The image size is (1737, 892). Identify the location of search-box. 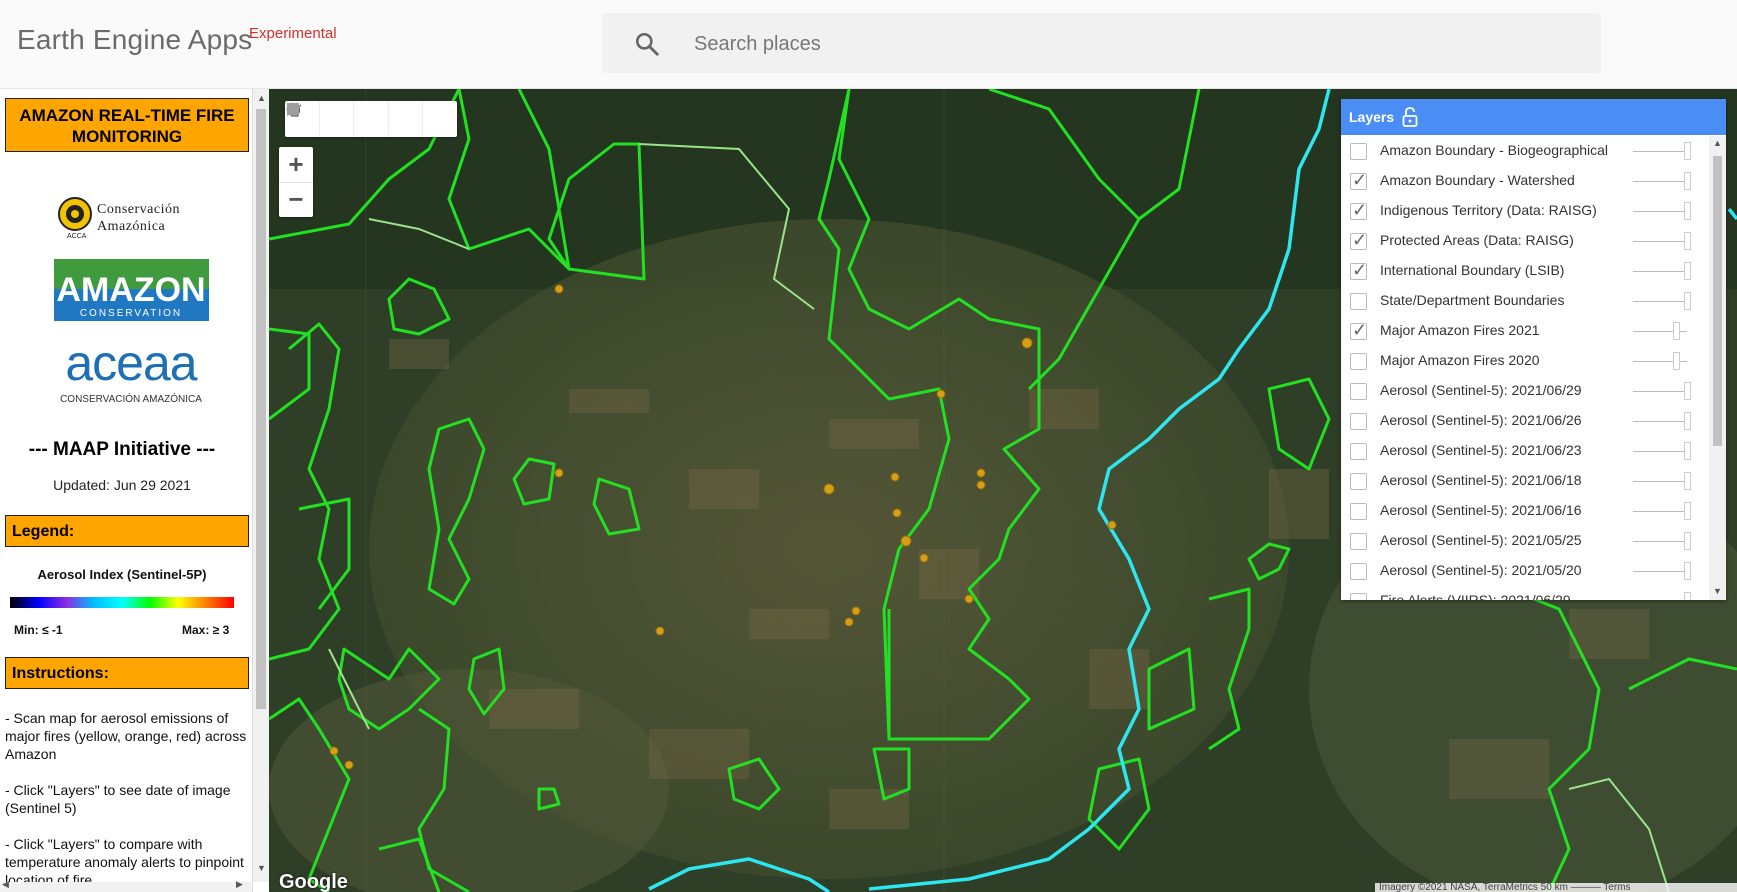
(1101, 44).